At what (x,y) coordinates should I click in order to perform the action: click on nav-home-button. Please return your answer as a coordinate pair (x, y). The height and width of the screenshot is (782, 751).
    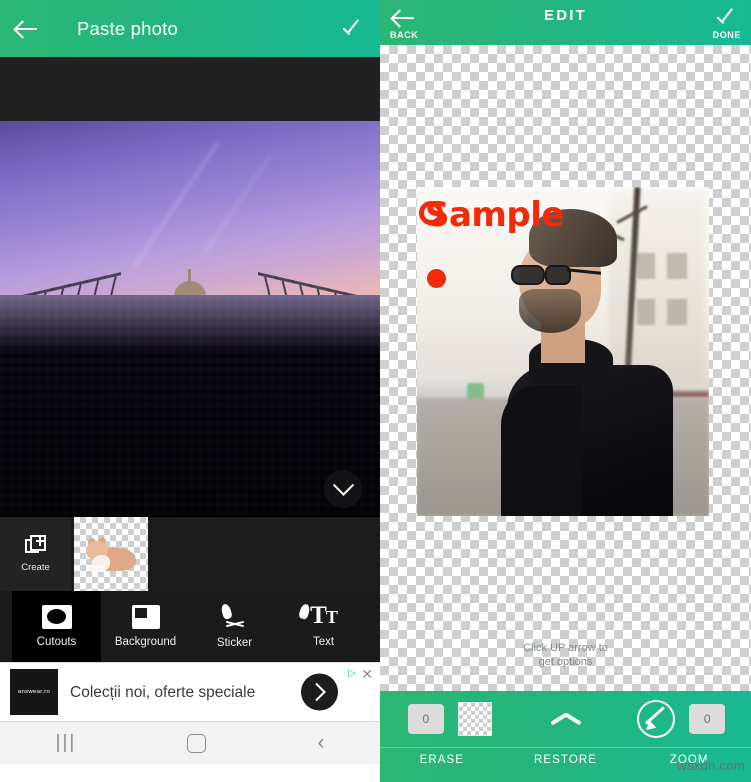
    Looking at the image, I should click on (197, 743).